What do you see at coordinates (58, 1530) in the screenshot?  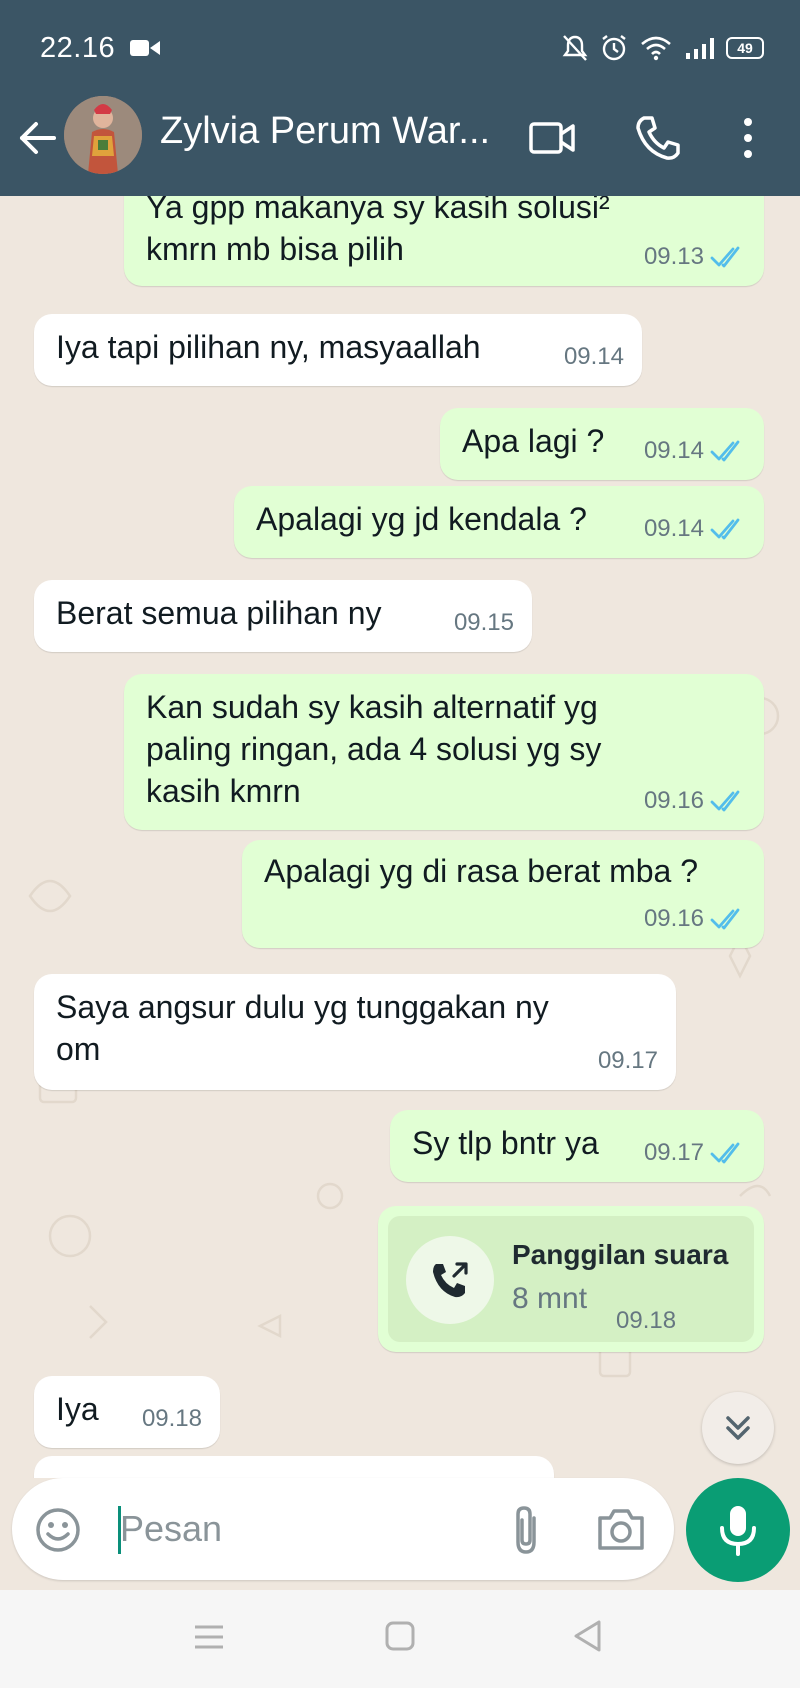 I see `emoji-icon` at bounding box center [58, 1530].